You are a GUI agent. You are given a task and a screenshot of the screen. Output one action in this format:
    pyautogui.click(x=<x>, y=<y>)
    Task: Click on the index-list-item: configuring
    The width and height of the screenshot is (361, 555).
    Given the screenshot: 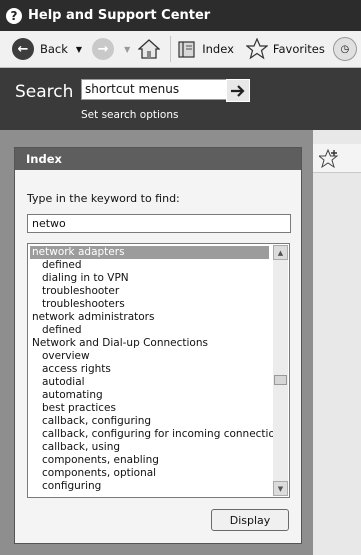 What is the action you would take?
    pyautogui.click(x=149, y=486)
    